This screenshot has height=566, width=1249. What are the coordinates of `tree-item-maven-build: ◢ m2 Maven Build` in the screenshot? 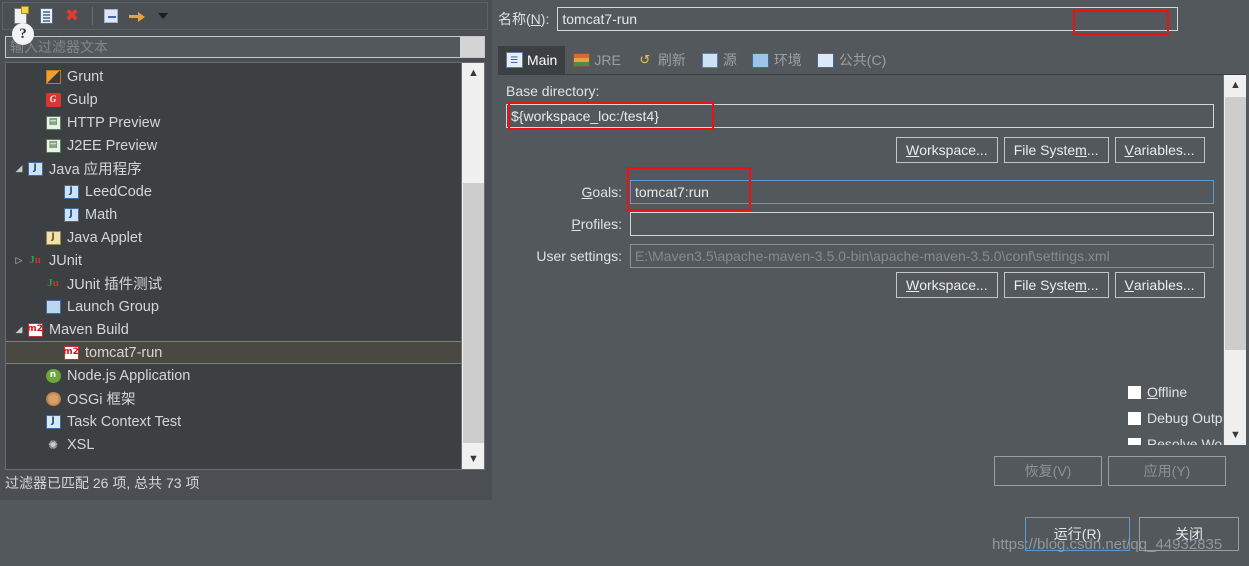 It's located at (233, 329).